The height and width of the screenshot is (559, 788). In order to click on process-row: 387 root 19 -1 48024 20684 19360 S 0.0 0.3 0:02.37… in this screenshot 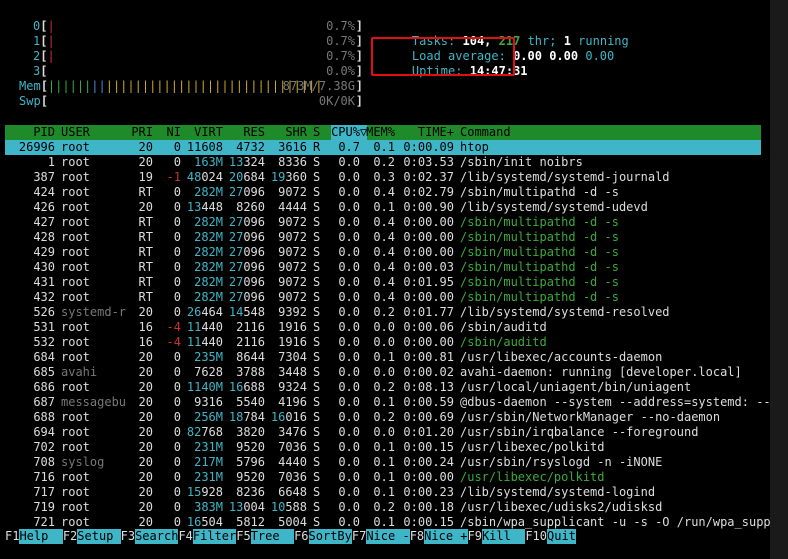, I will do `click(383, 177)`.